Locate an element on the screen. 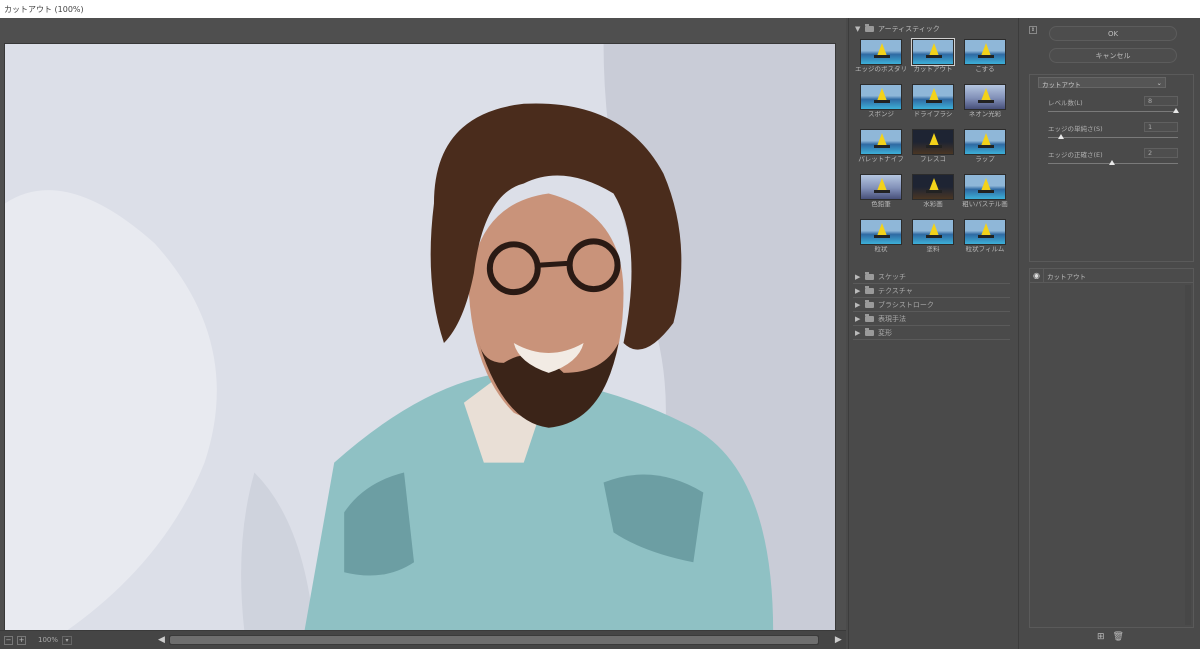  filter-folder: ▶ 変形 is located at coordinates (931, 333).